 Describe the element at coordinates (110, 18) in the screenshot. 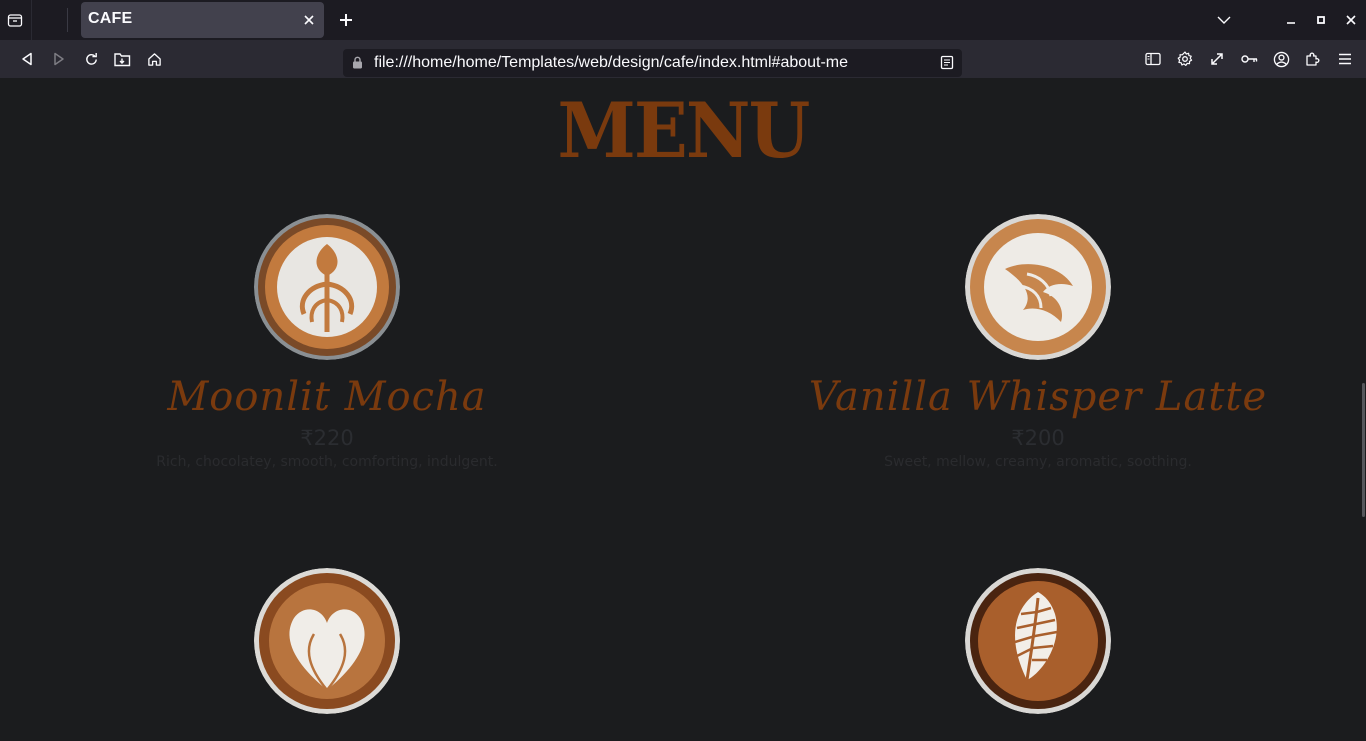

I see `tab-title: CAFE` at that location.